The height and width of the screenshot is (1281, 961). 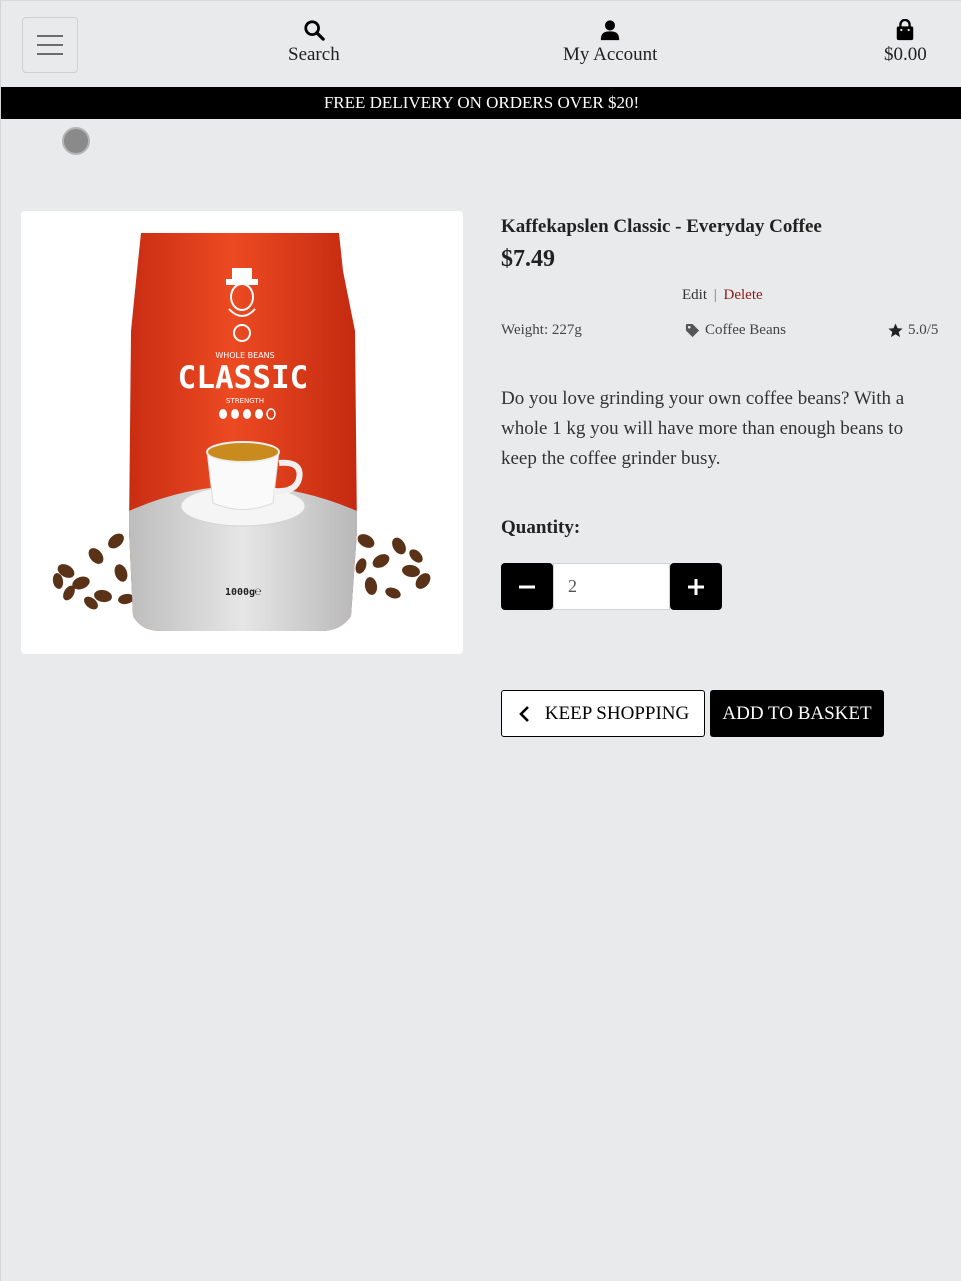 What do you see at coordinates (314, 42) in the screenshot?
I see `search-nav-link: Search` at bounding box center [314, 42].